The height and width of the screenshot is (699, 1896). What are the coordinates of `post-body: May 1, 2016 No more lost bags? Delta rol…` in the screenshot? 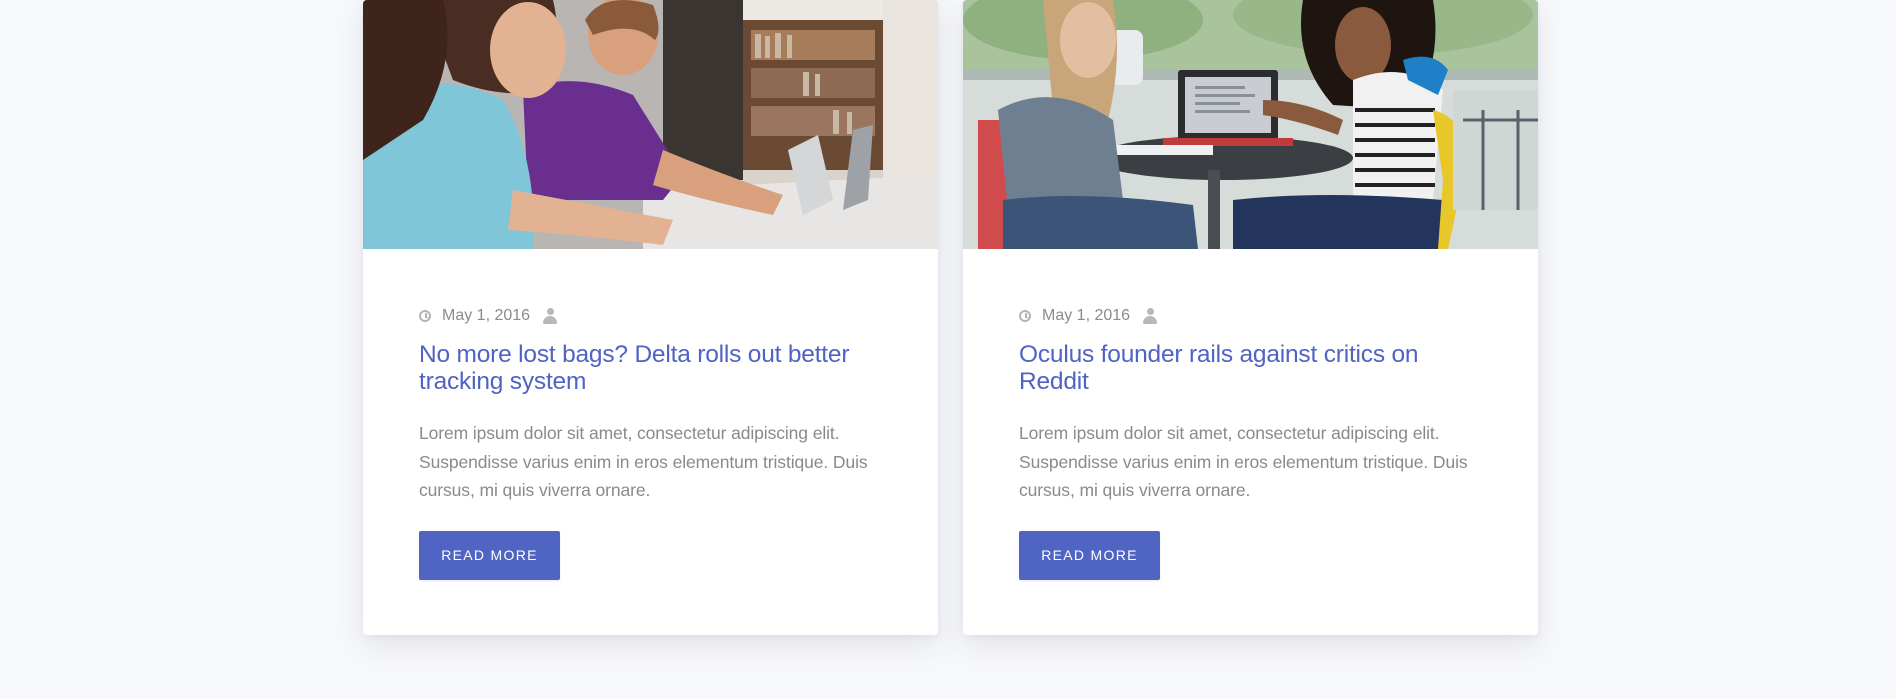 It's located at (650, 414).